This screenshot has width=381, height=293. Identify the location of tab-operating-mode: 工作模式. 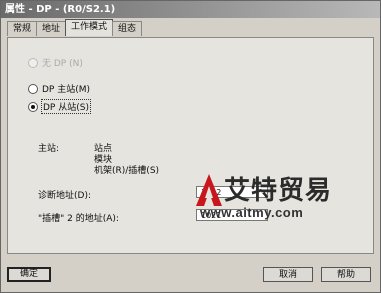
(89, 27).